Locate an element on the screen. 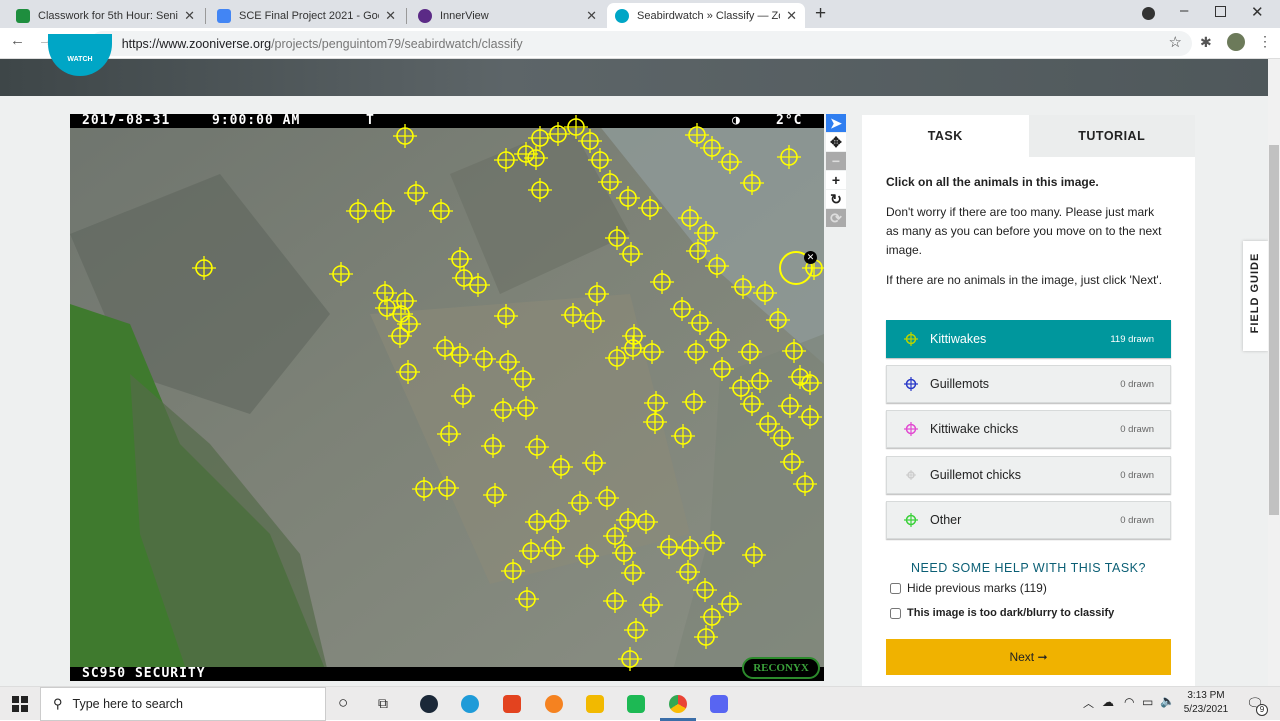 This screenshot has width=1280, height=721. zoom-in-icon: + is located at coordinates (836, 180).